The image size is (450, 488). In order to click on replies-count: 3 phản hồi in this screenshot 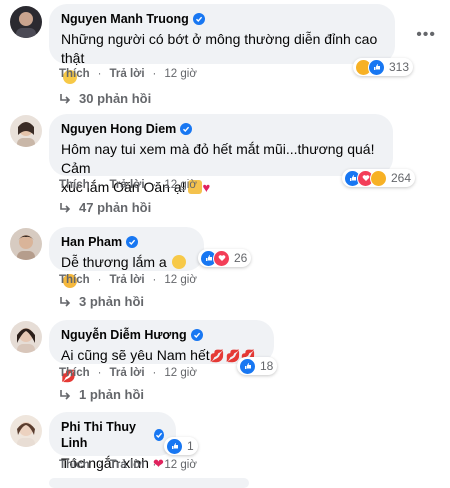, I will do `click(111, 301)`.